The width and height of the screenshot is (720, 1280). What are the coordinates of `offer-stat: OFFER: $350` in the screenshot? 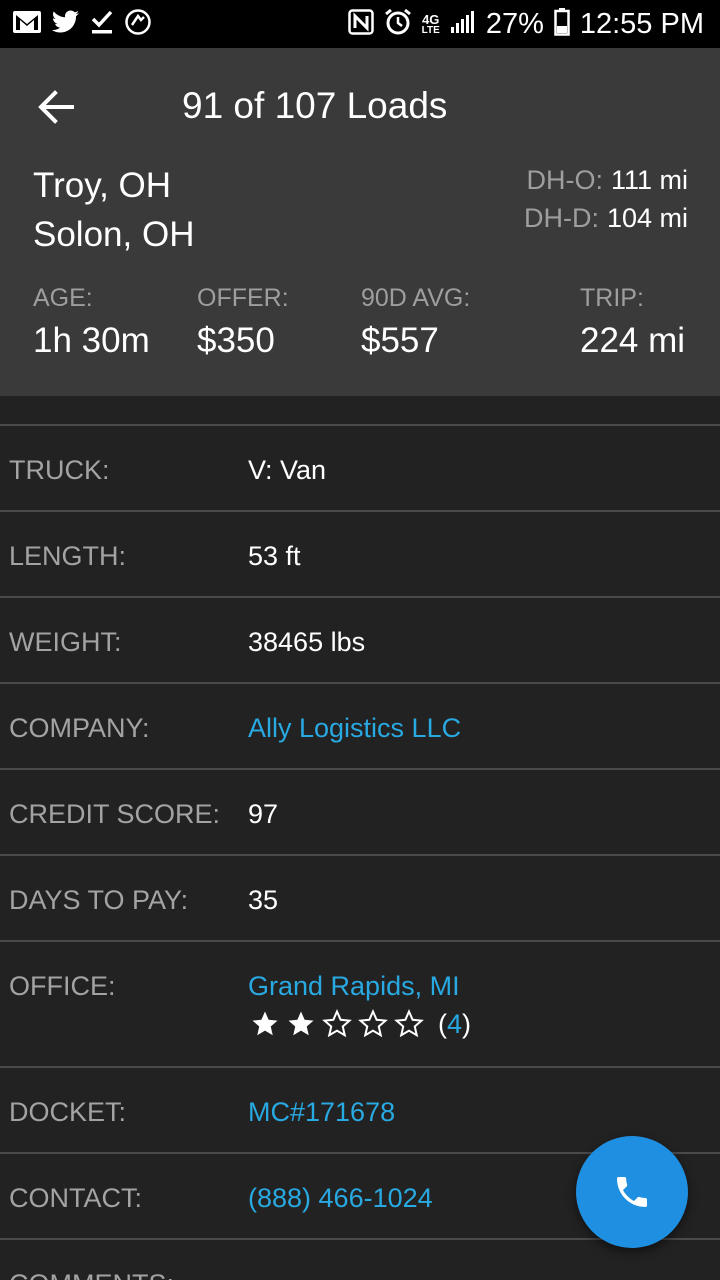 It's located at (243, 323).